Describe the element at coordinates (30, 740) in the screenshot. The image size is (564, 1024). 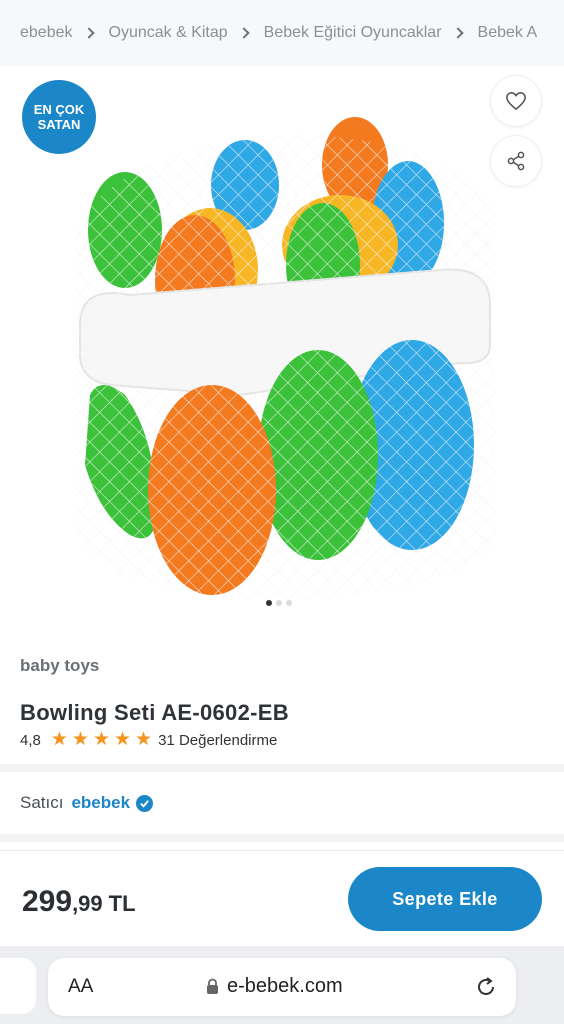
I see `rating-value: 4,8` at that location.